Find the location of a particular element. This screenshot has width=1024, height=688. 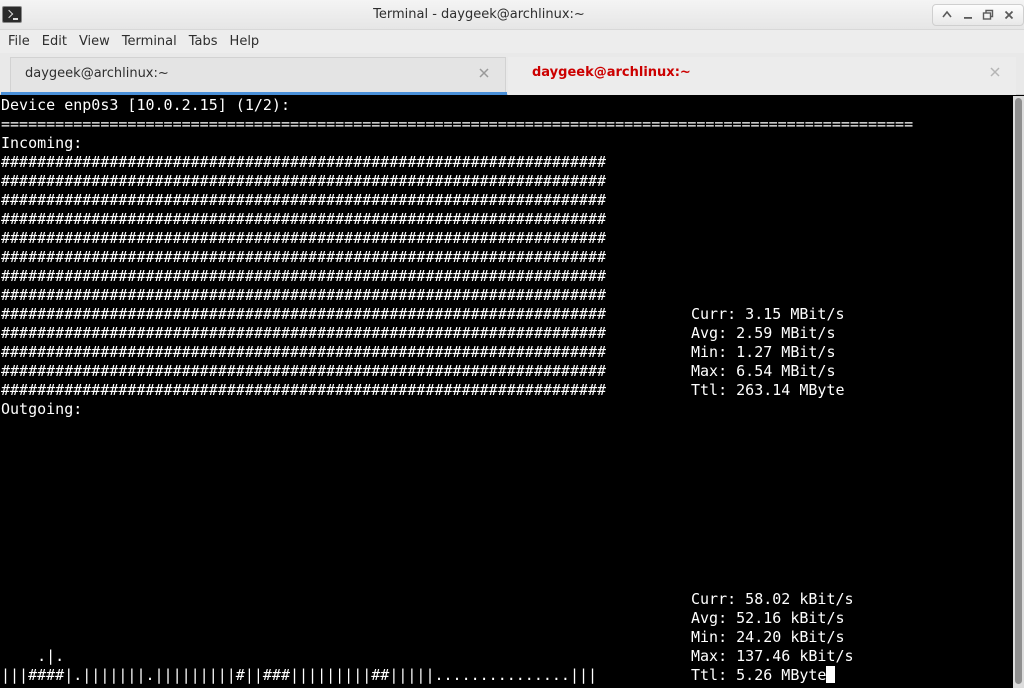

title-bar: Terminal - daygeek@archlinux:~ is located at coordinates (512, 15).